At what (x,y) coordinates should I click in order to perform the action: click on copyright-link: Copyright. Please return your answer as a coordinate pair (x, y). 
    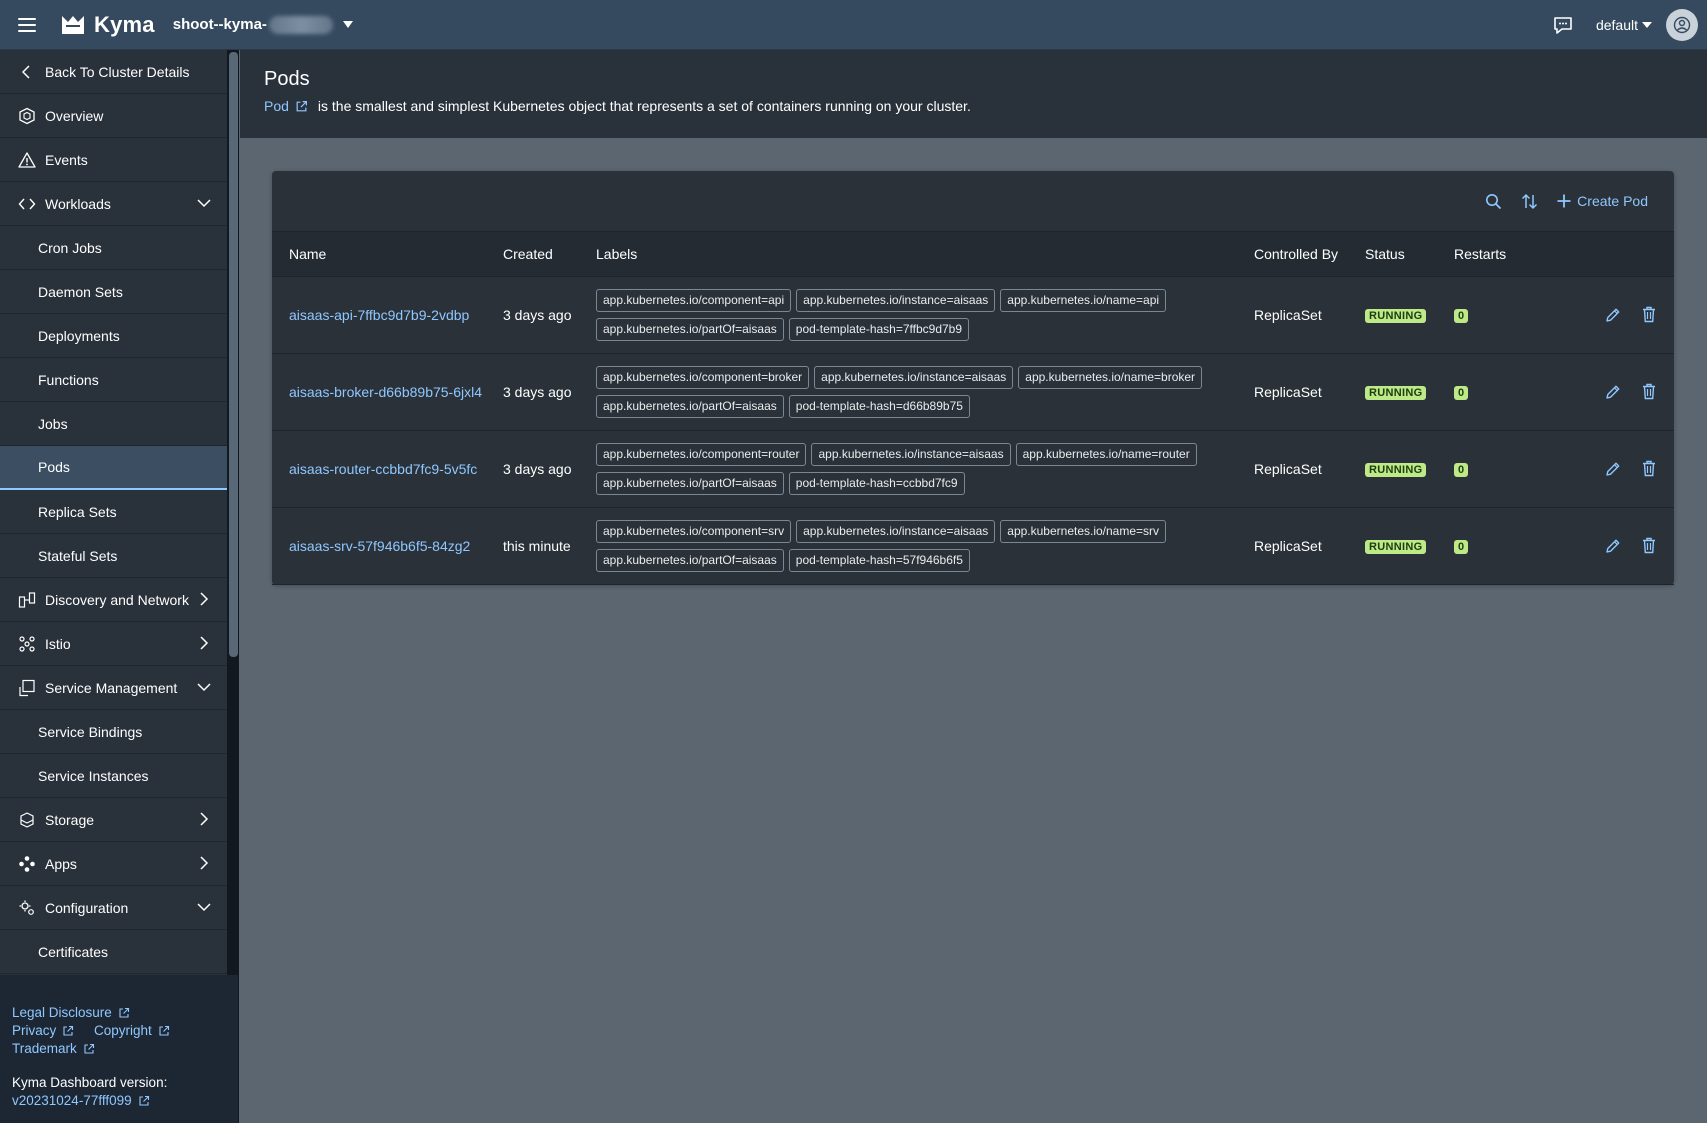
    Looking at the image, I should click on (132, 1031).